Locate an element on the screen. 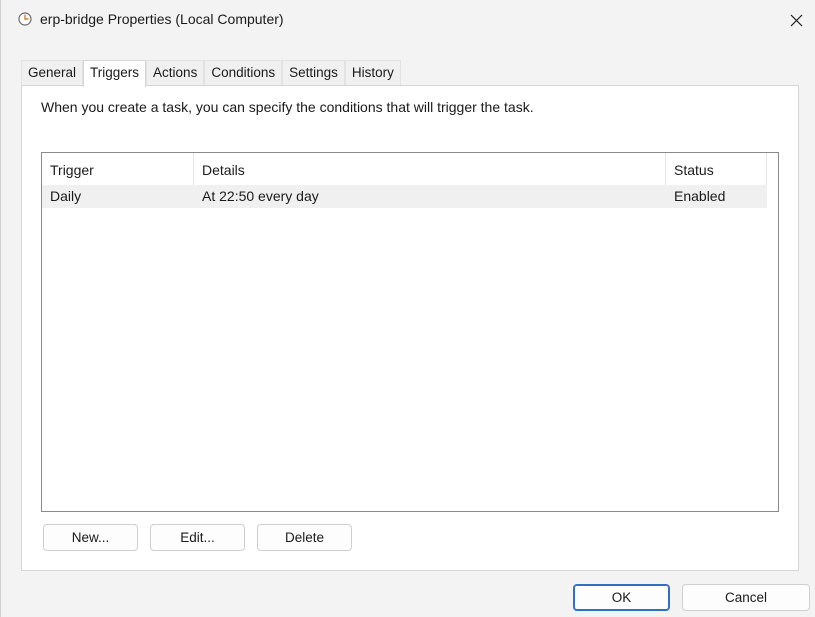 This screenshot has width=815, height=617. tab-actions: Actions is located at coordinates (175, 73).